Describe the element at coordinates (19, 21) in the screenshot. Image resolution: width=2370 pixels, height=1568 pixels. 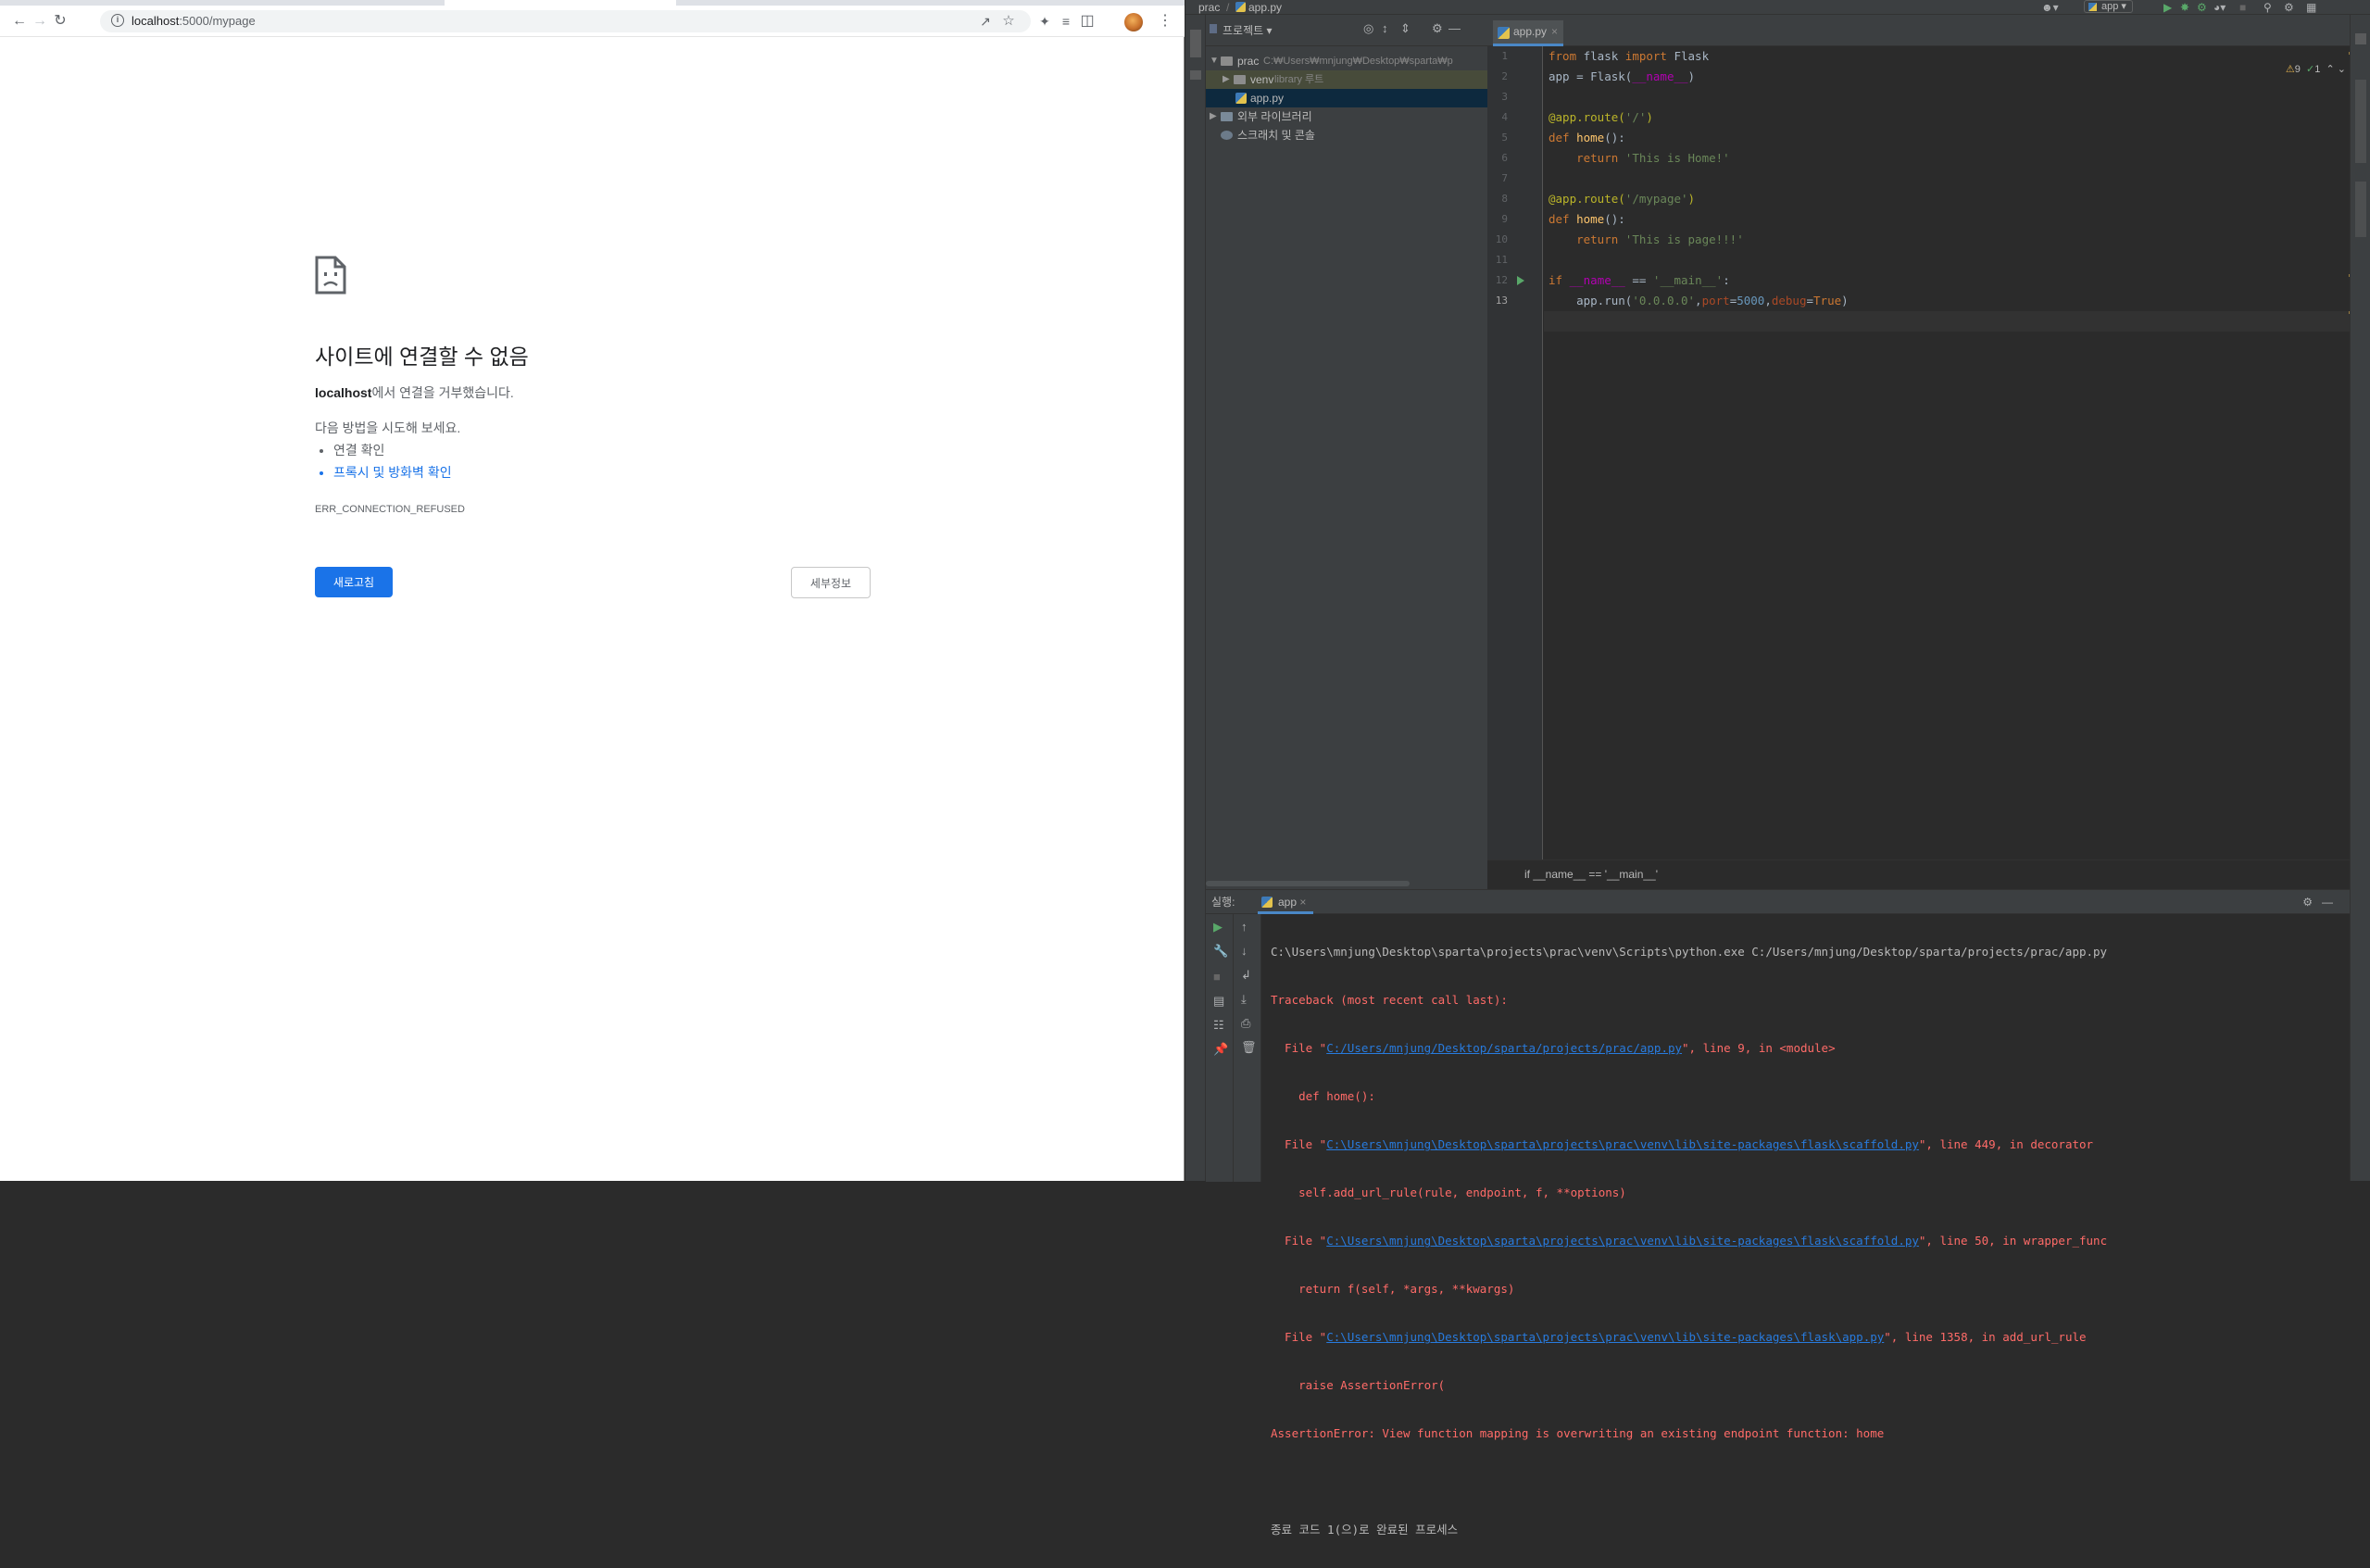
I see `back-icon: ←` at that location.